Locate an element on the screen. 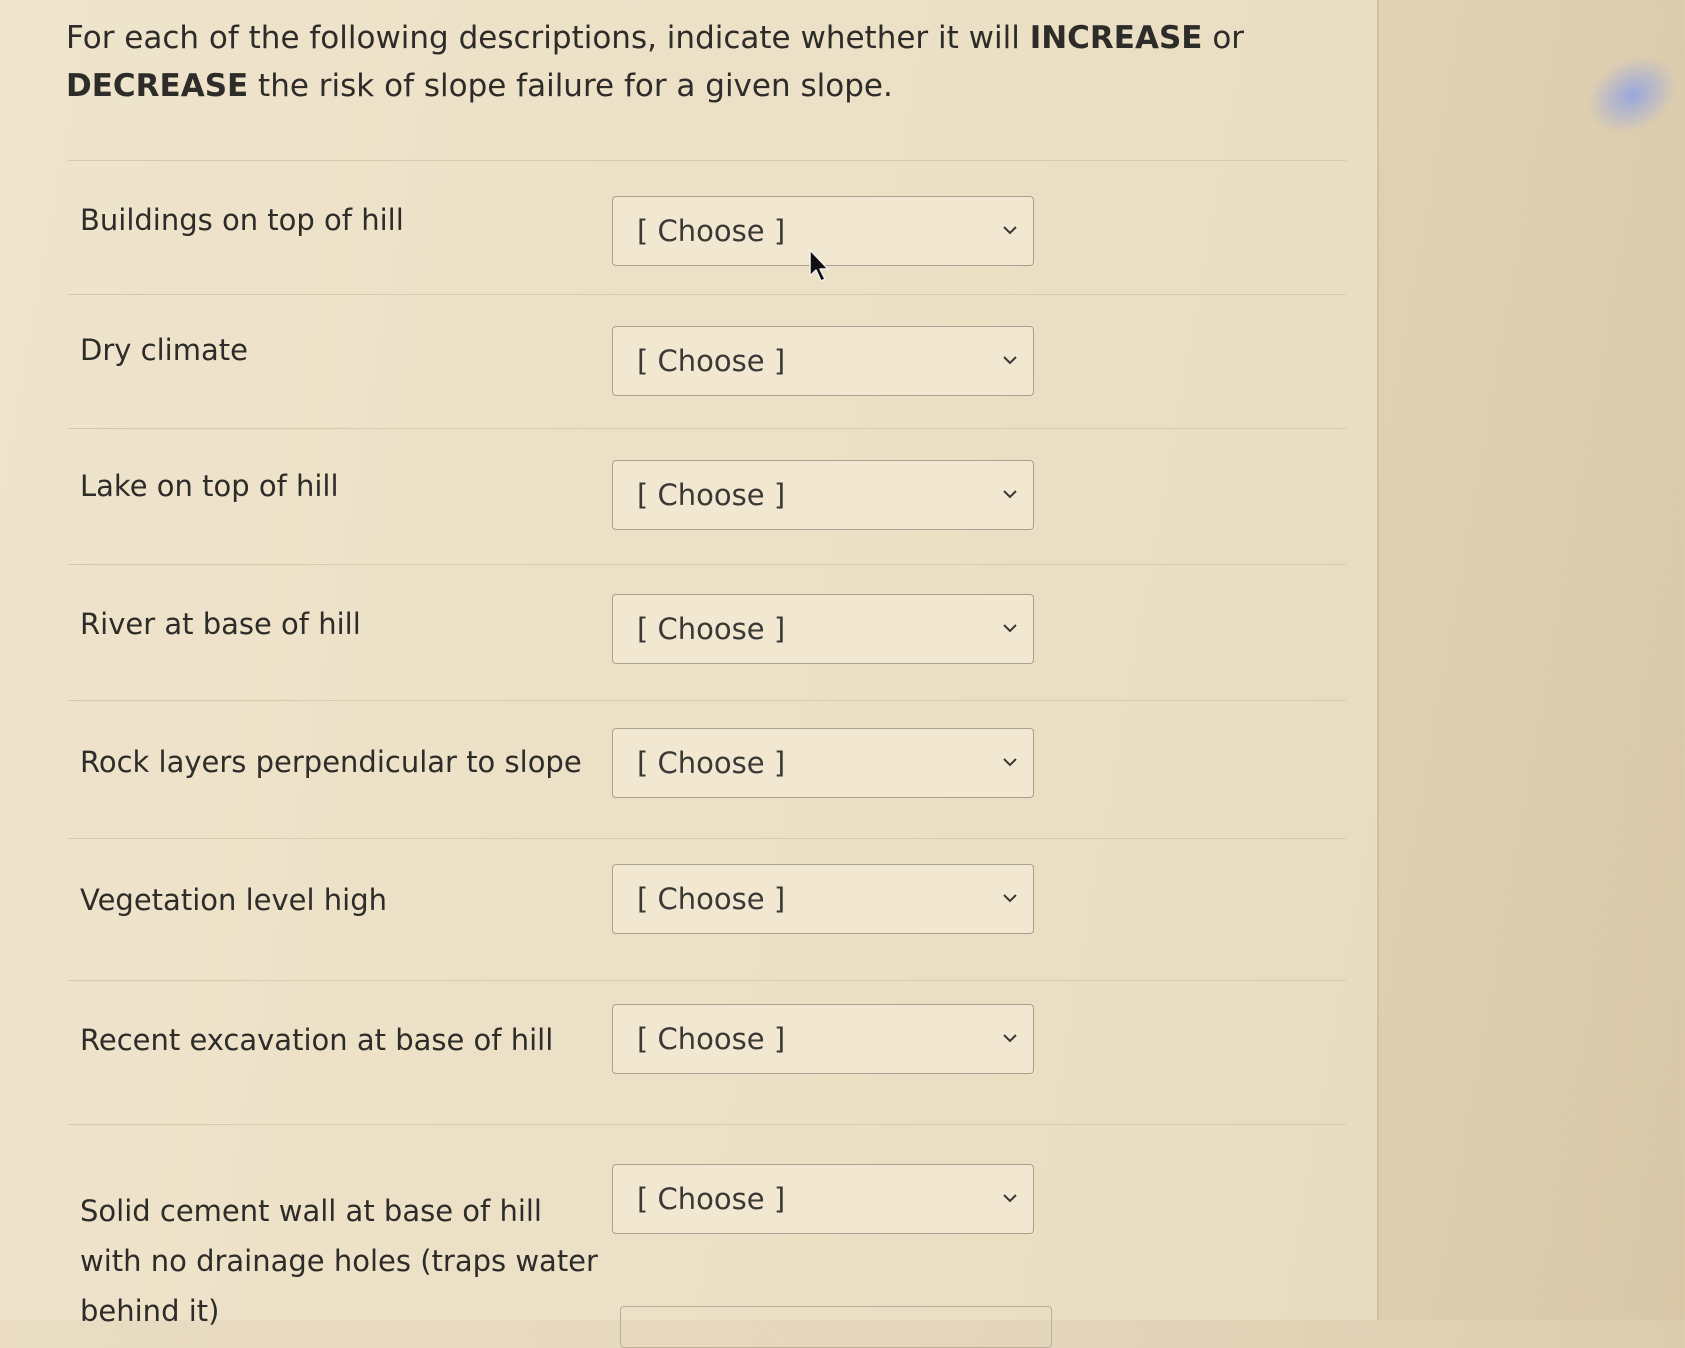  description-label: Rock layers perpendicular to slope is located at coordinates (331, 762).